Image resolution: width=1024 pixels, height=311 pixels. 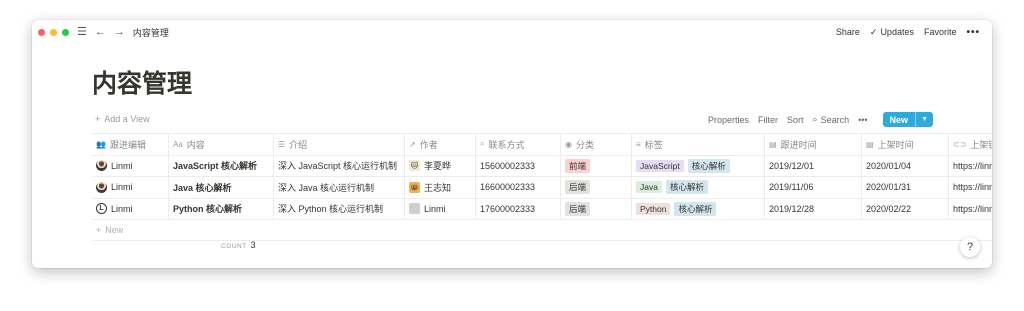 What do you see at coordinates (728, 120) in the screenshot?
I see `properties-button: Properties` at bounding box center [728, 120].